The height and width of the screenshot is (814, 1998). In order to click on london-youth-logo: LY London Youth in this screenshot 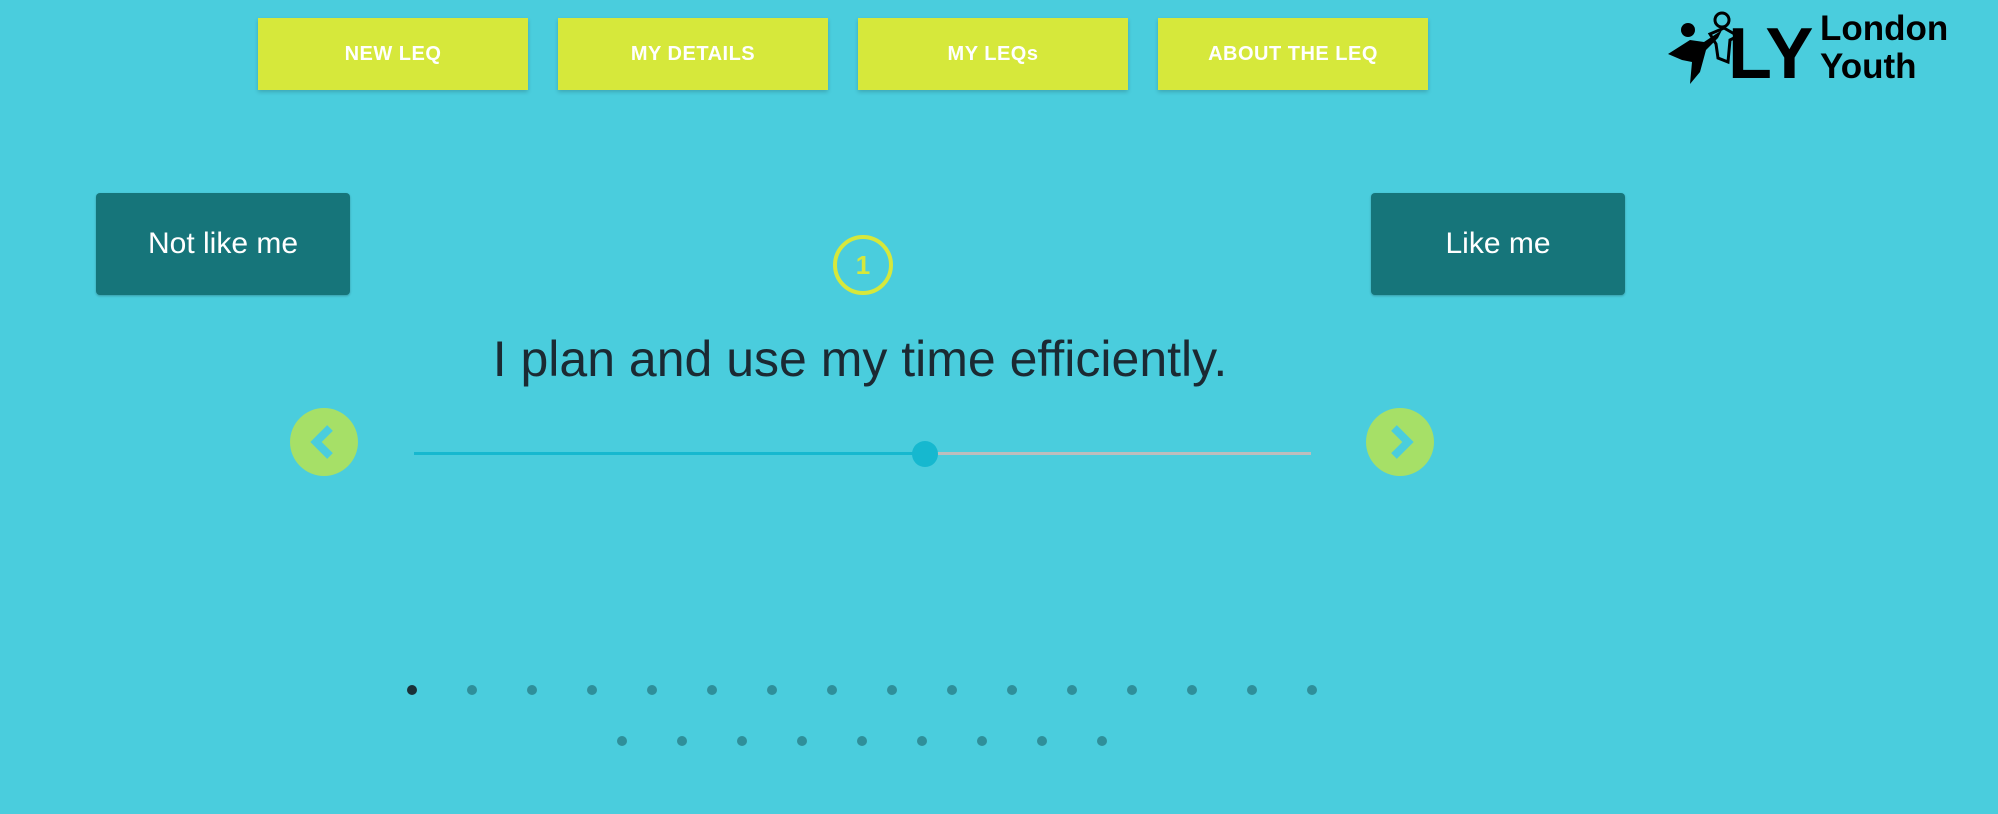, I will do `click(1815, 52)`.